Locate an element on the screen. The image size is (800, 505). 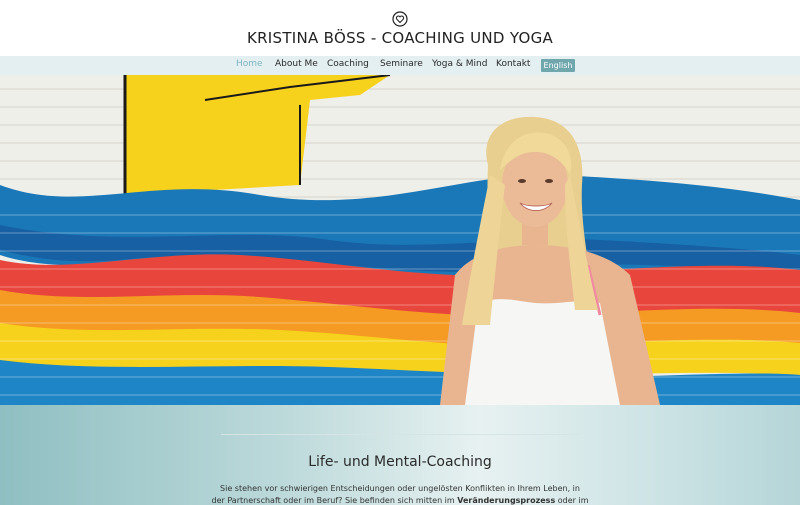
site-title: KRISTINA BÖSS - COACHING UND YOGA is located at coordinates (400, 38).